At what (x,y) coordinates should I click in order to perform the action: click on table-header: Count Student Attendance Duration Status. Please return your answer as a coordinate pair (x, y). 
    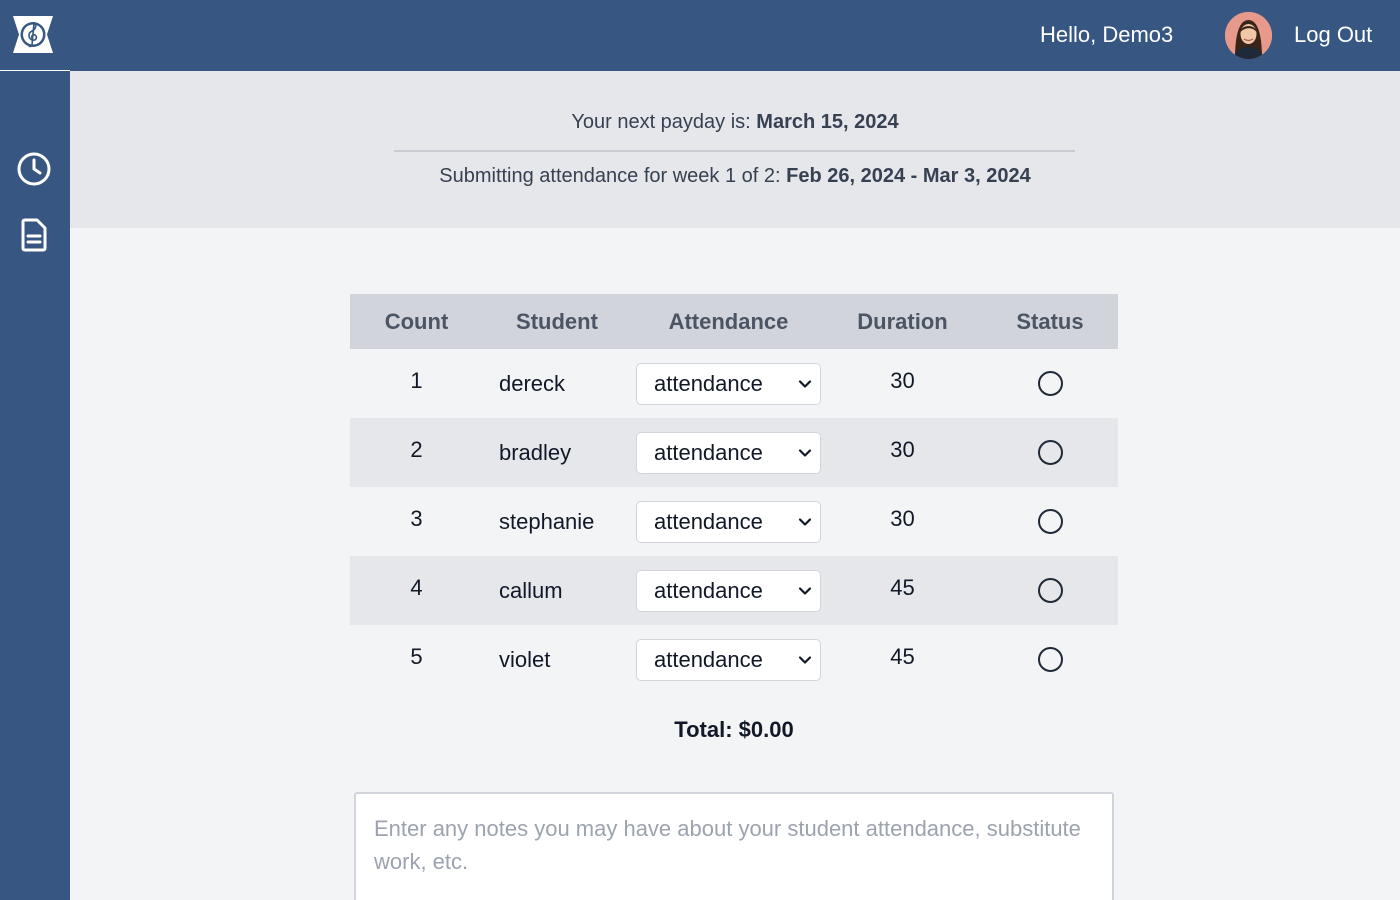
    Looking at the image, I should click on (734, 321).